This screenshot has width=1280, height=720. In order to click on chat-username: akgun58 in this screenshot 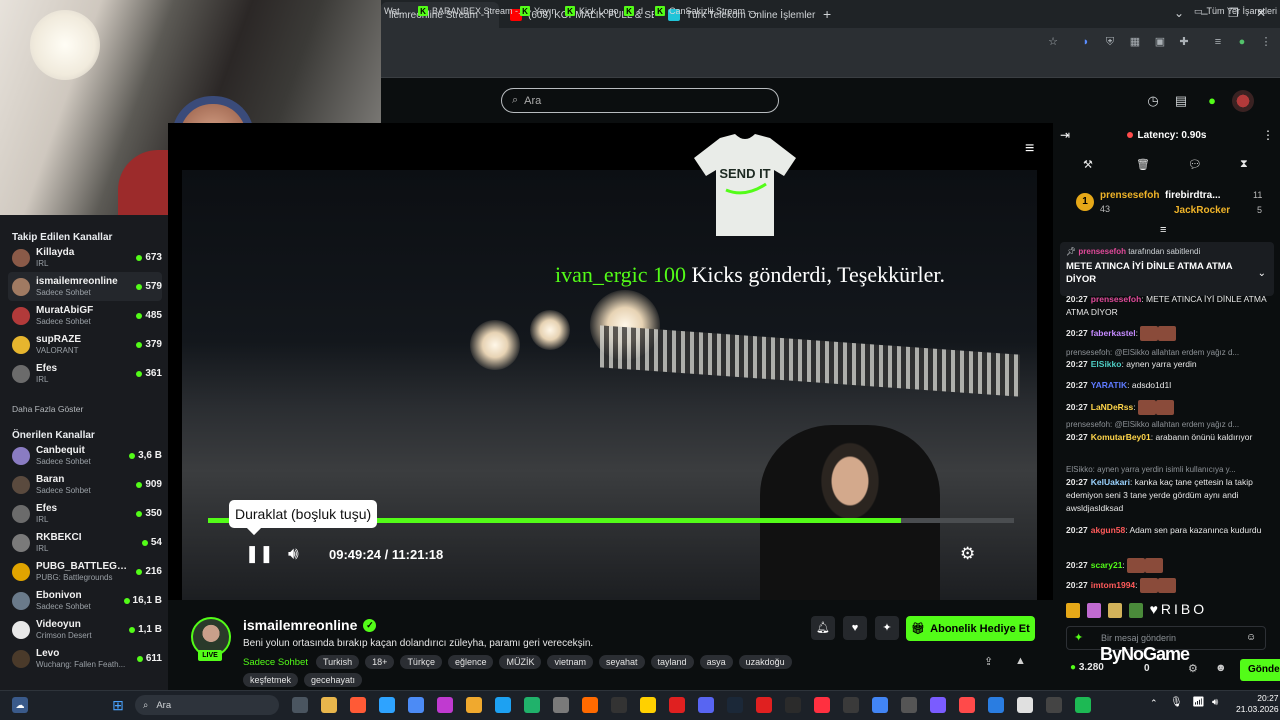, I will do `click(1108, 530)`.